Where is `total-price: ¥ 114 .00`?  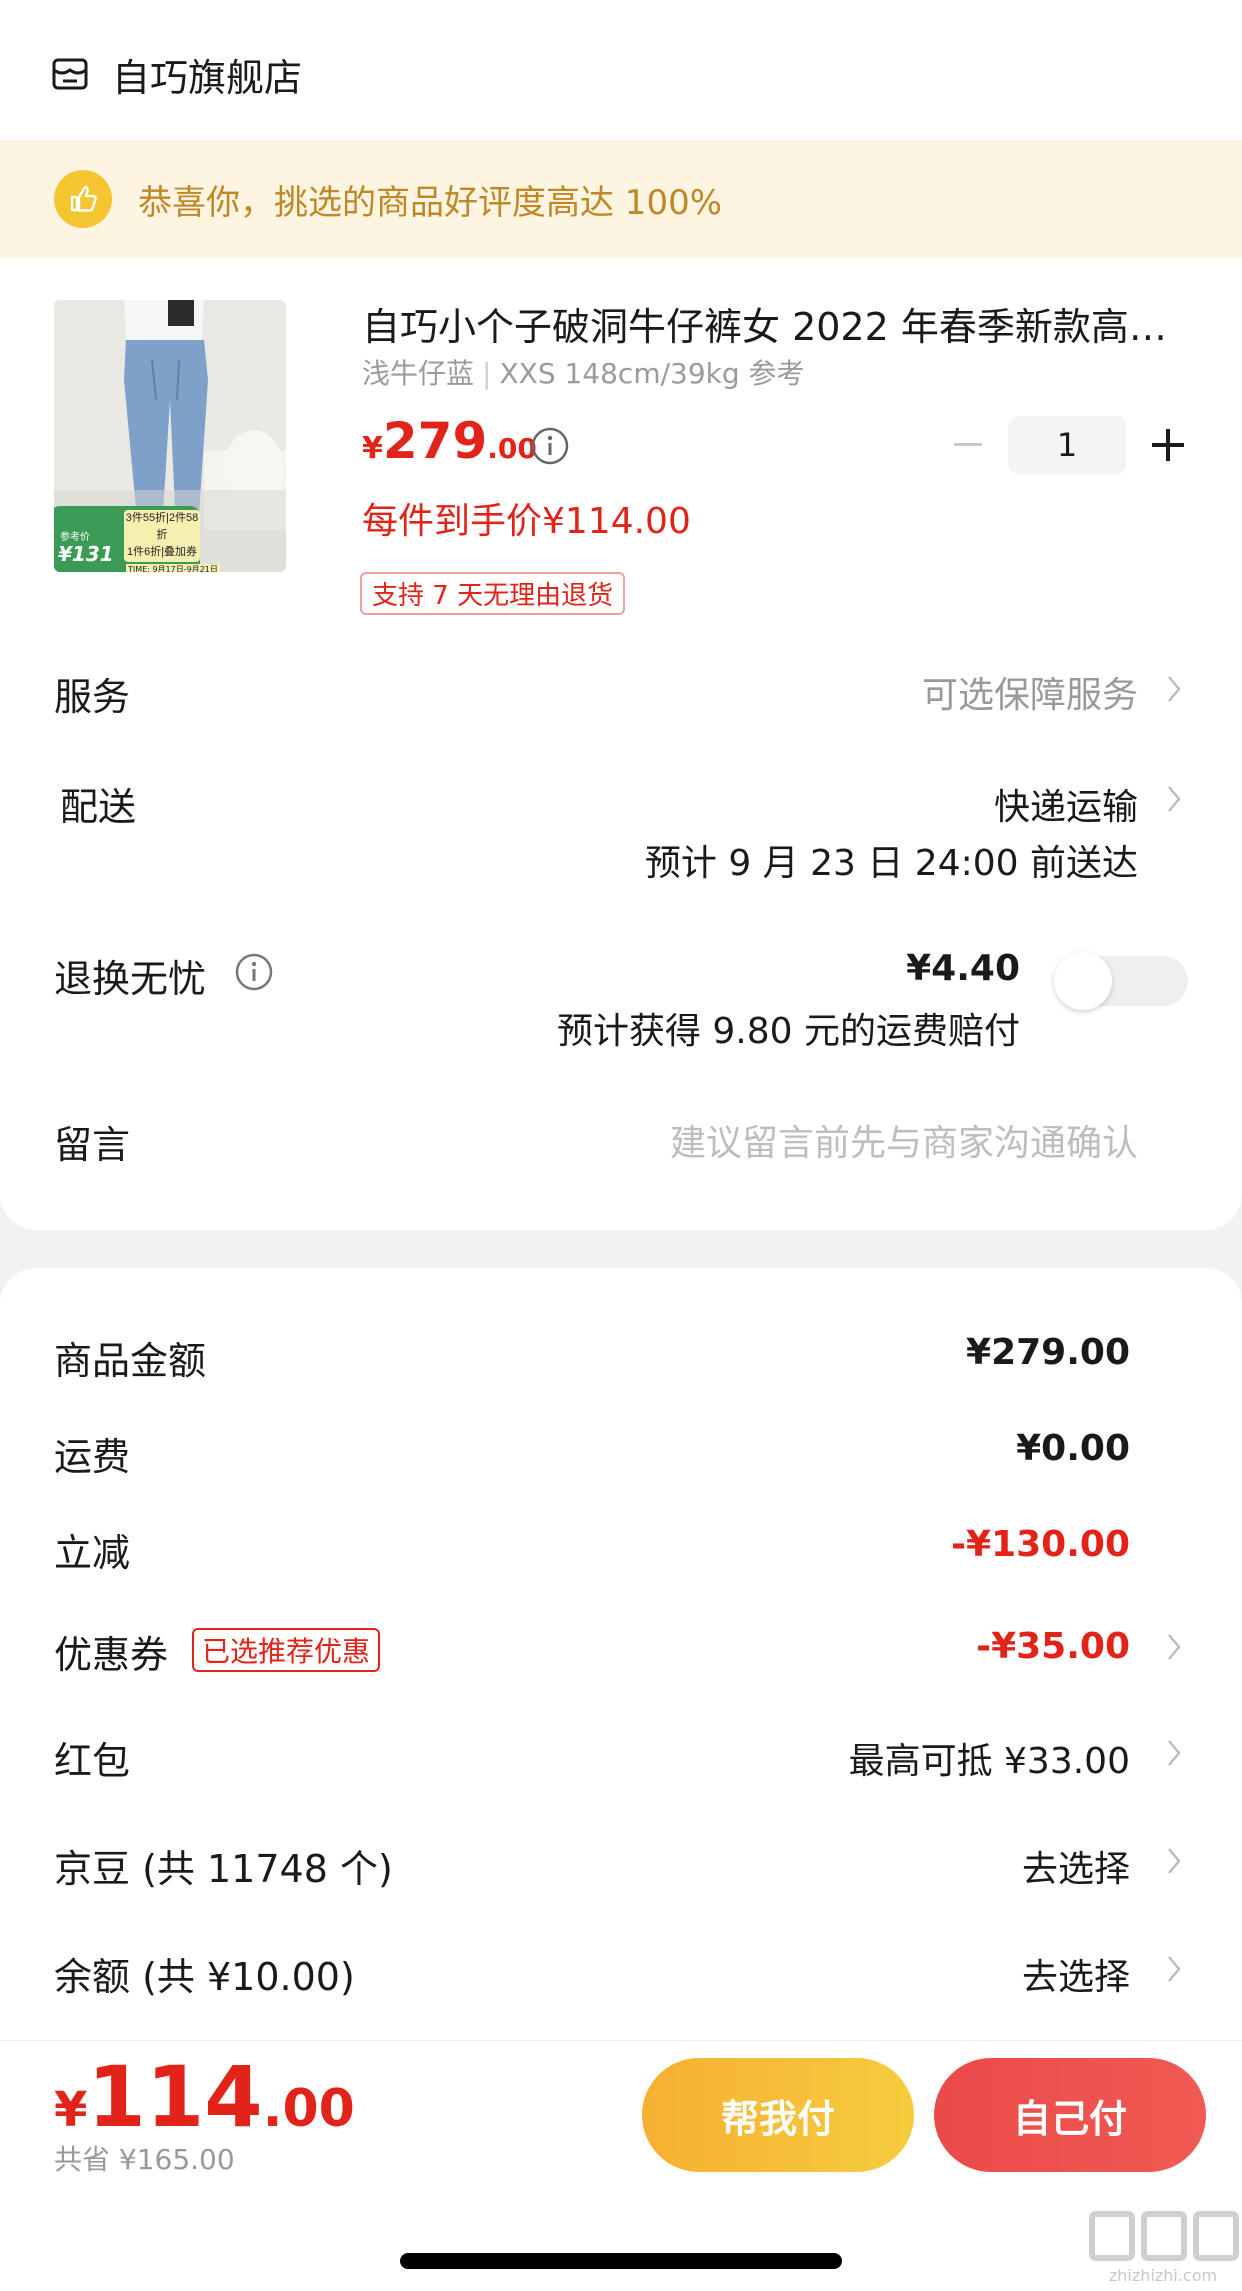 total-price: ¥ 114 .00 is located at coordinates (204, 2097).